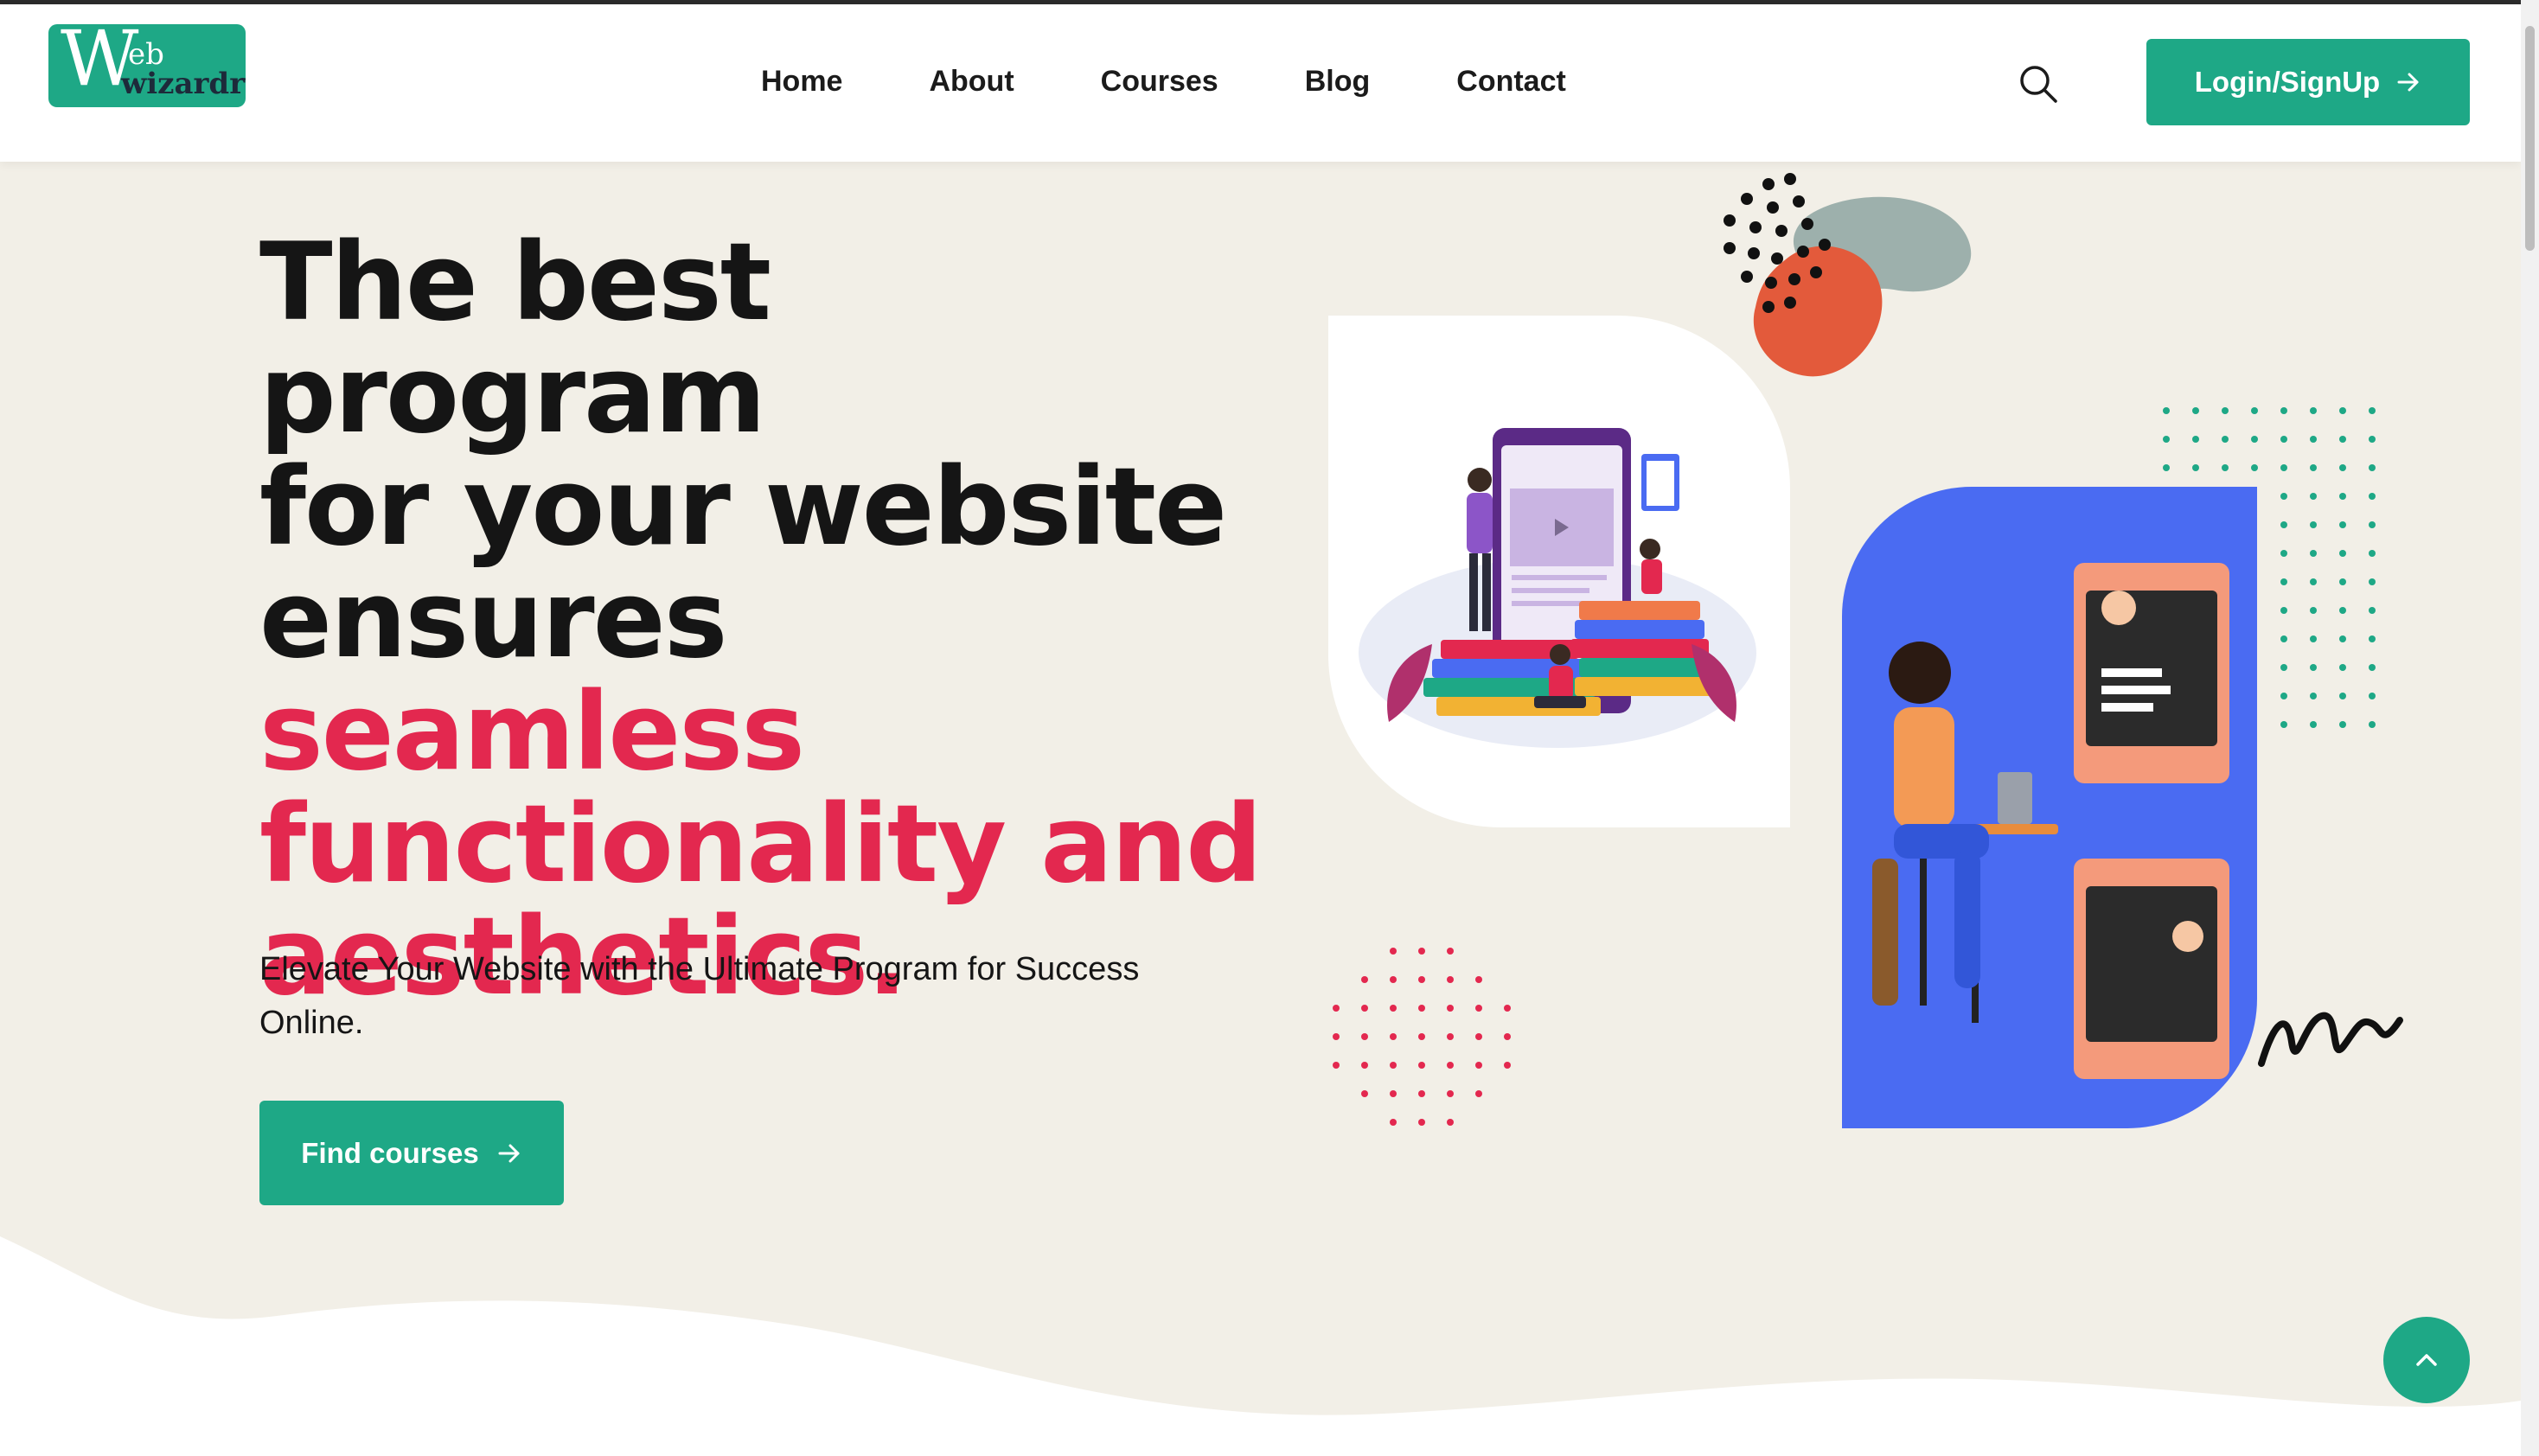  What do you see at coordinates (1159, 84) in the screenshot?
I see `nav-courses: Courses` at bounding box center [1159, 84].